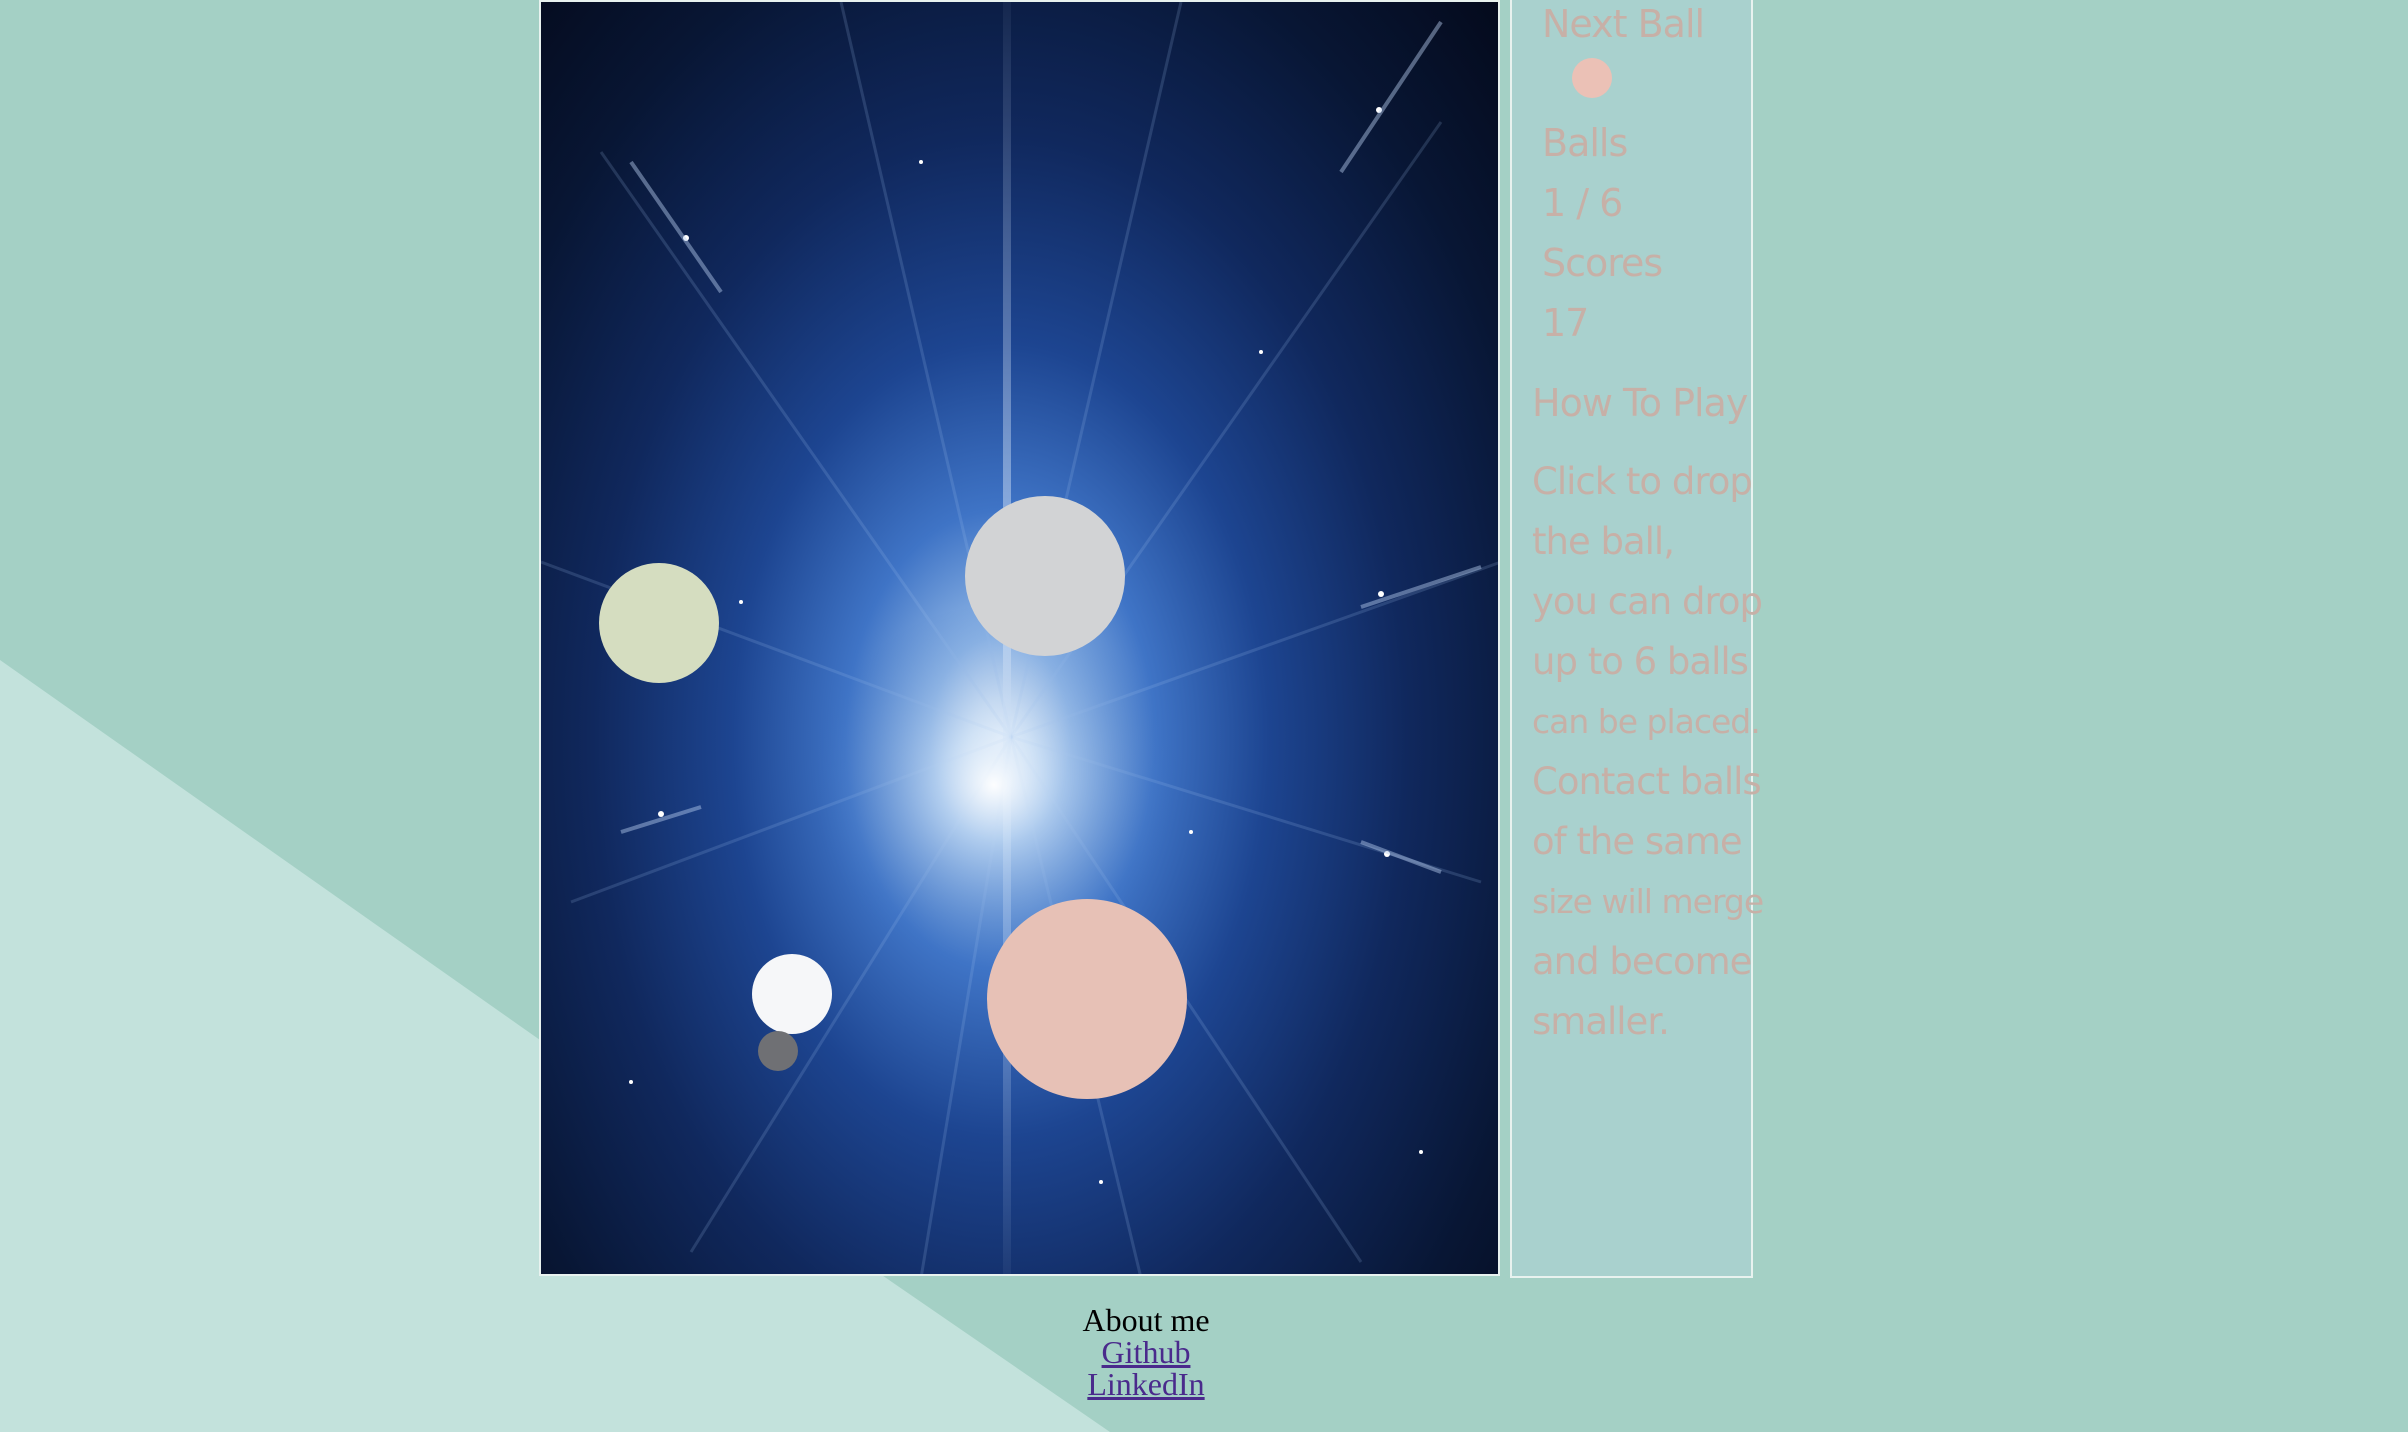 The image size is (2408, 1432). What do you see at coordinates (1642, 481) in the screenshot?
I see `how-to-play-line: Click to drop` at bounding box center [1642, 481].